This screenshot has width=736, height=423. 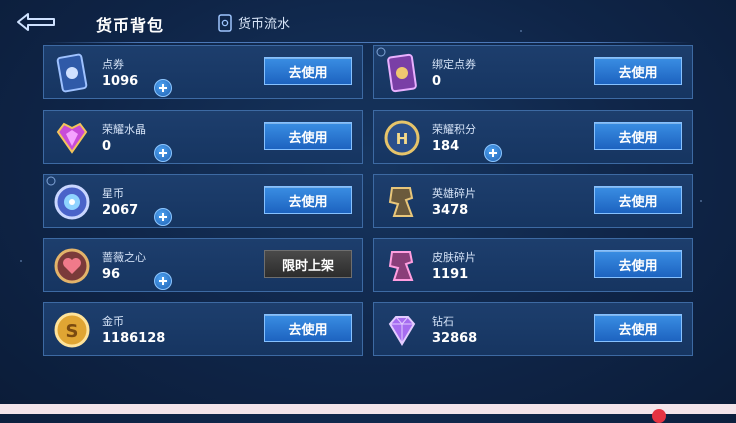 What do you see at coordinates (120, 81) in the screenshot?
I see `currency-amount: 1096` at bounding box center [120, 81].